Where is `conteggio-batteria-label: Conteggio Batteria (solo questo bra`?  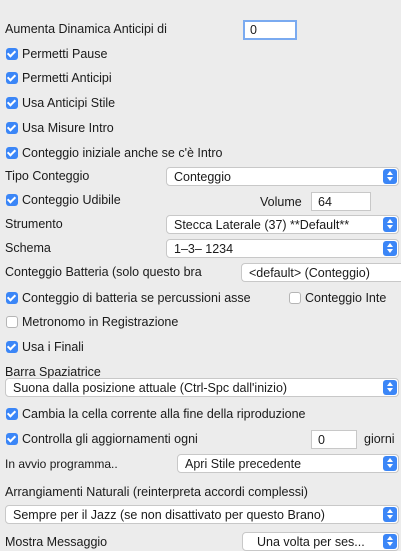
conteggio-batteria-label: Conteggio Batteria (solo questo bra is located at coordinates (103, 272).